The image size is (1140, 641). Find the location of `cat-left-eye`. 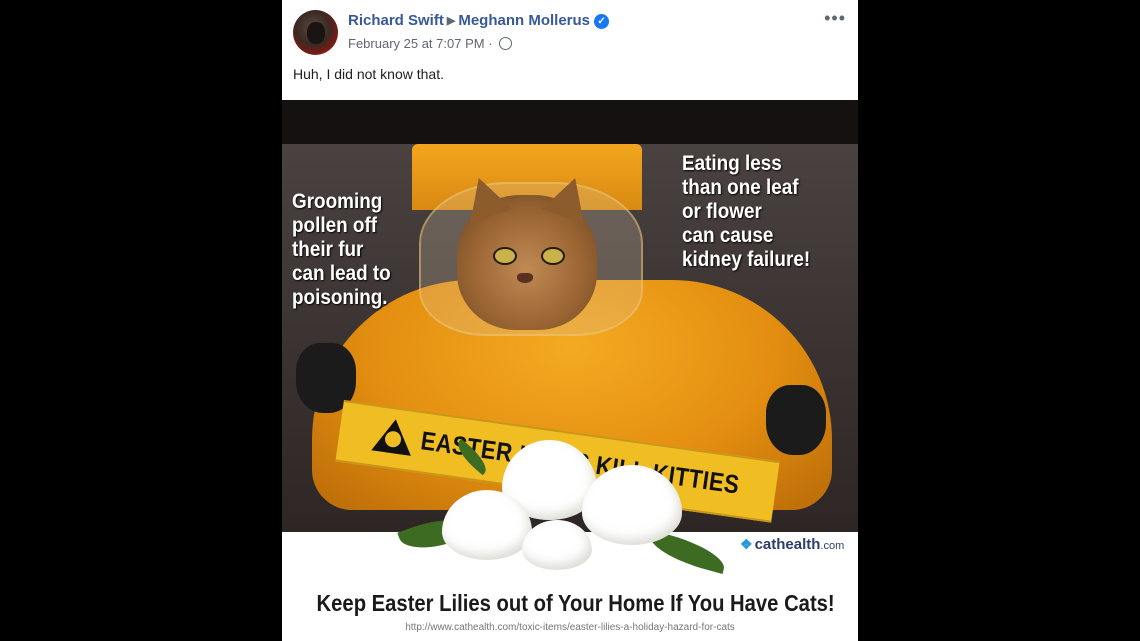

cat-left-eye is located at coordinates (505, 256).